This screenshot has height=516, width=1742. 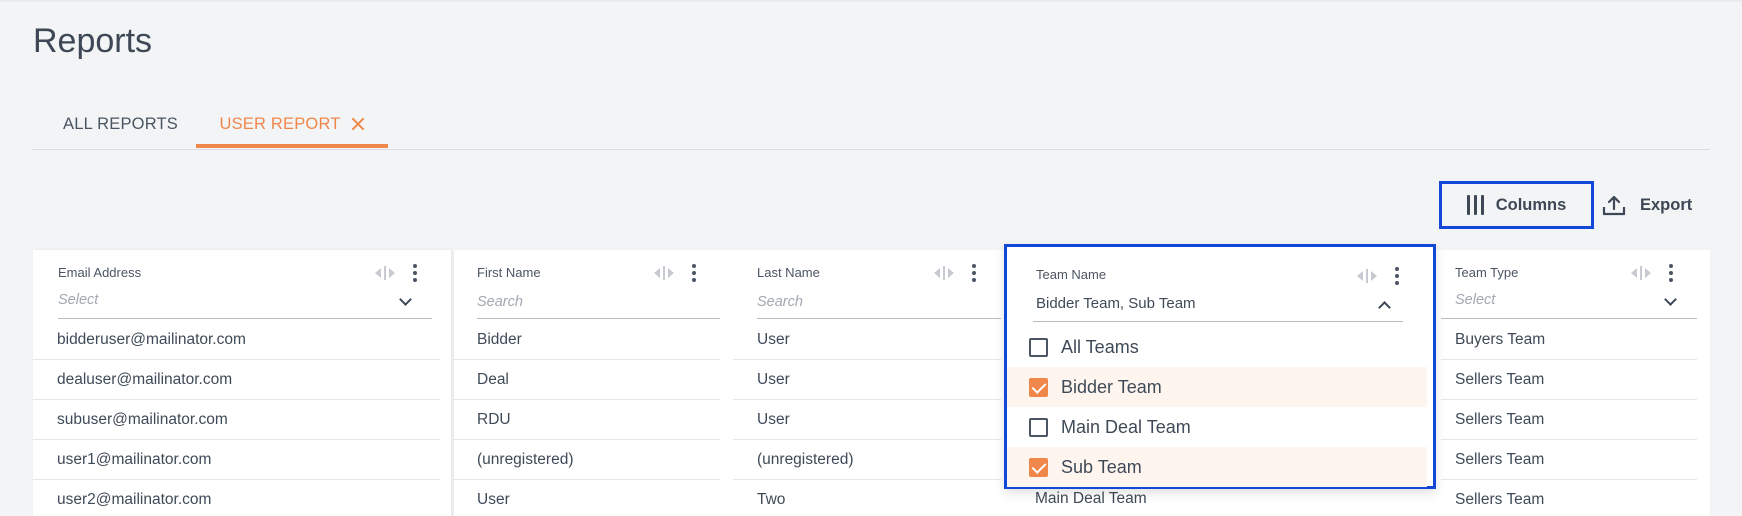 I want to click on chevron-up-icon, so click(x=1384, y=307).